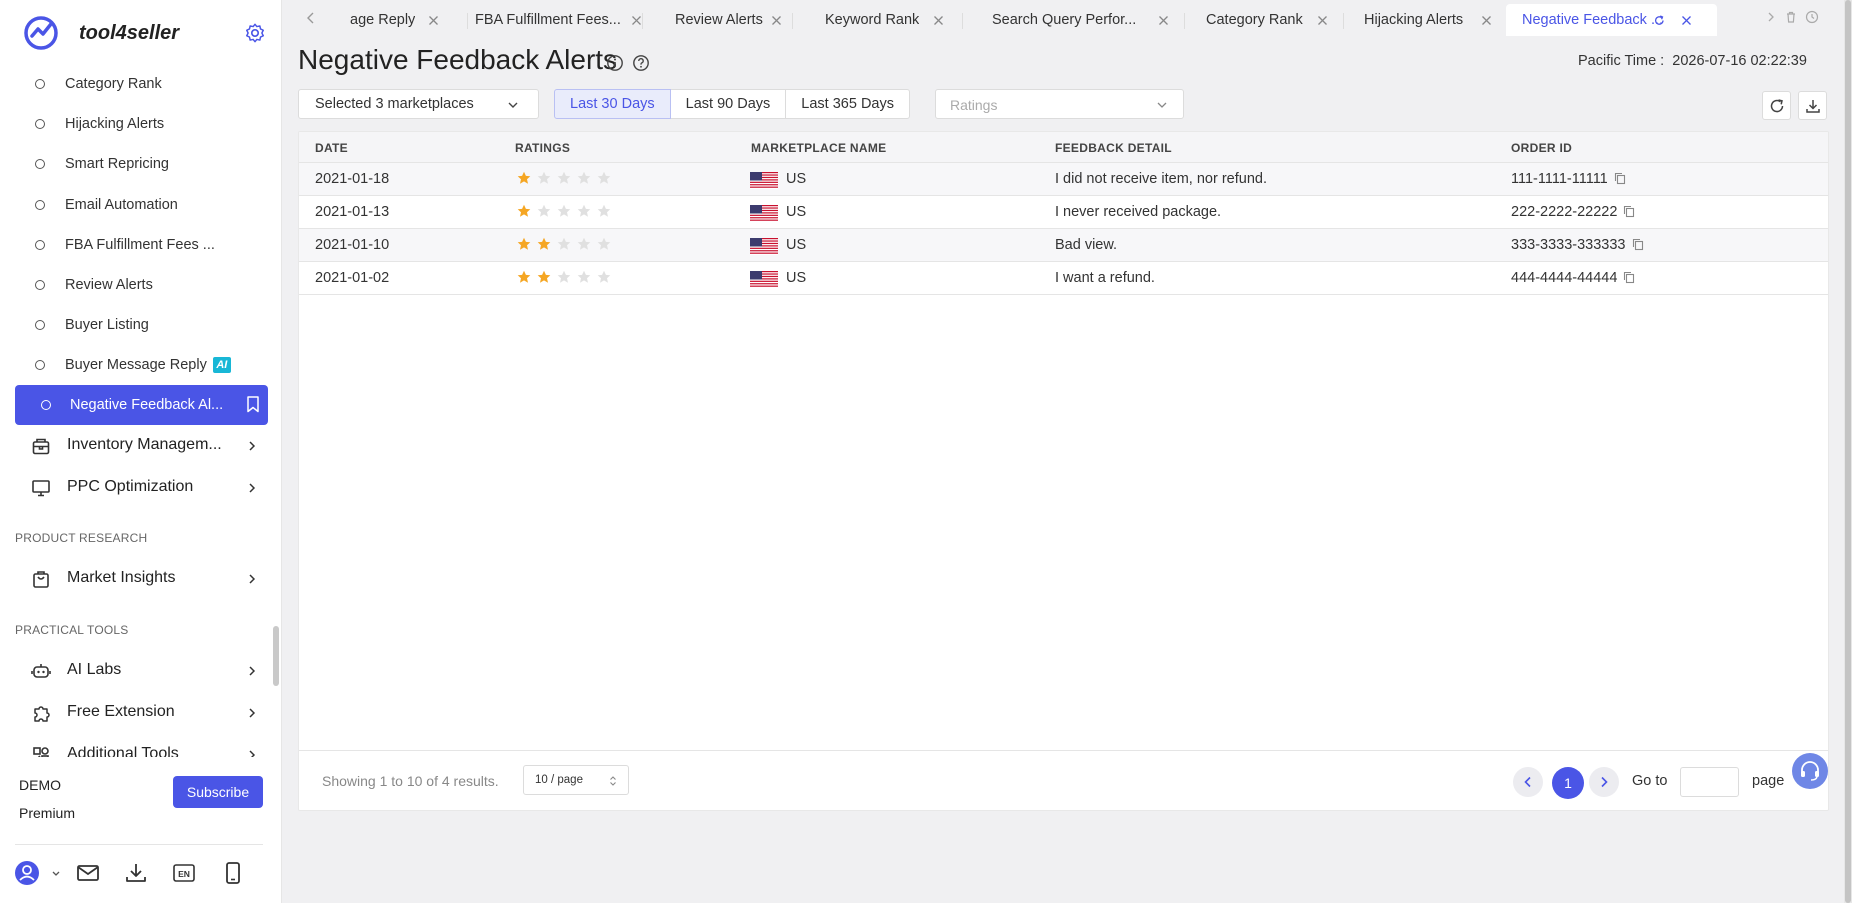 This screenshot has width=1852, height=903. I want to click on pacific-time: Pacific Time : 2026-07-16 02:22:39, so click(1692, 61).